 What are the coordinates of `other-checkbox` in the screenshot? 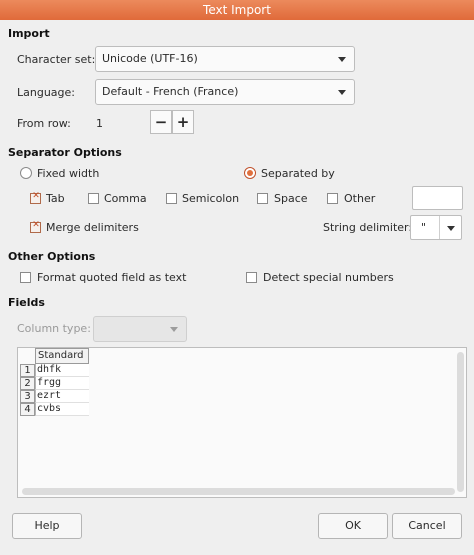 It's located at (332, 198).